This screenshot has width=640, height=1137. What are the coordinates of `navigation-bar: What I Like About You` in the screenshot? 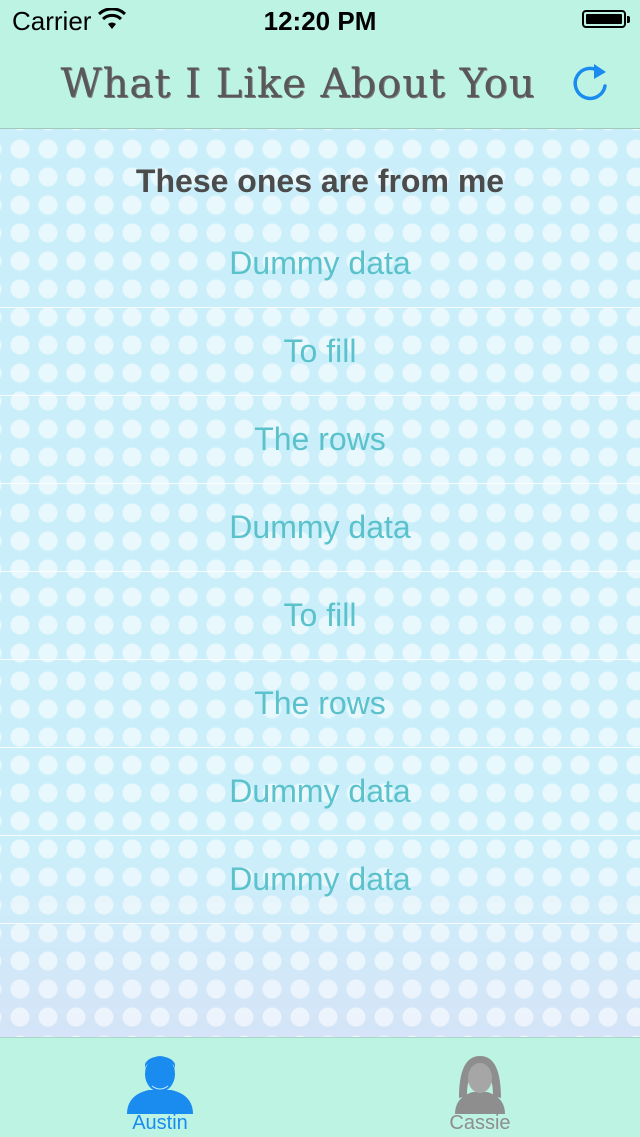 It's located at (320, 84).